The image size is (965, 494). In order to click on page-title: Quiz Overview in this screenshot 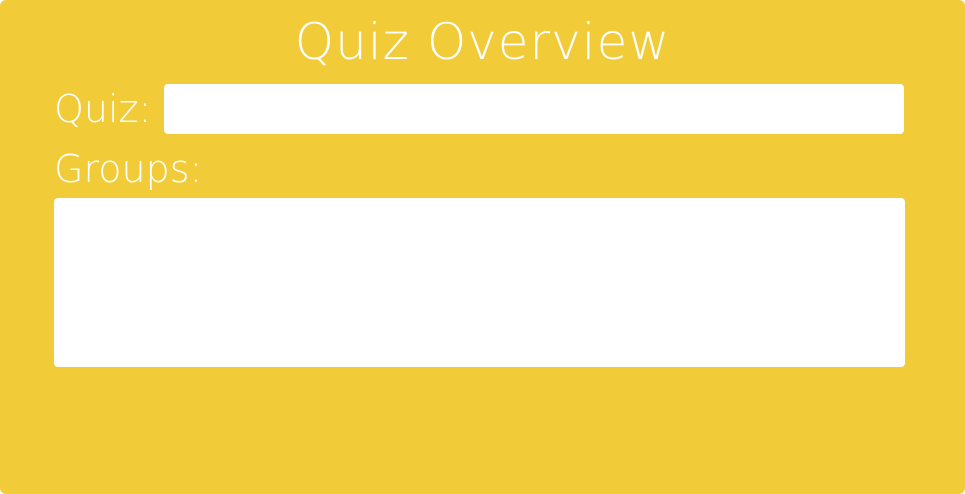, I will do `click(482, 42)`.